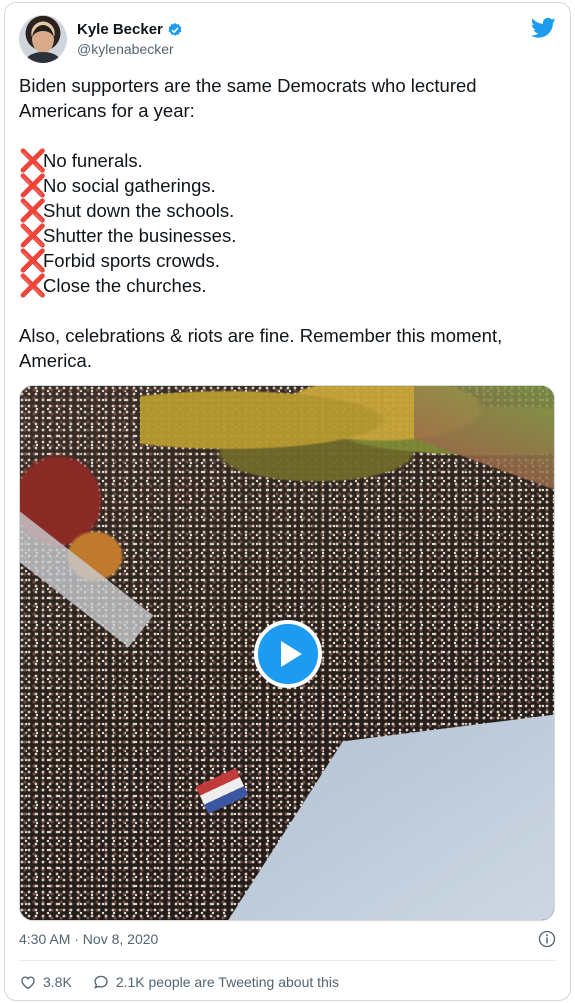 Image resolution: width=575 pixels, height=1003 pixels. I want to click on list-item-text: Shut down the schools., so click(139, 210).